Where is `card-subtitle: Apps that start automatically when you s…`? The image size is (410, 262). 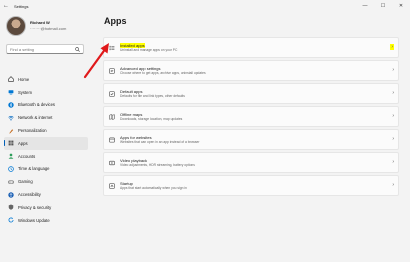 card-subtitle: Apps that start automatically when you s… is located at coordinates (153, 187).